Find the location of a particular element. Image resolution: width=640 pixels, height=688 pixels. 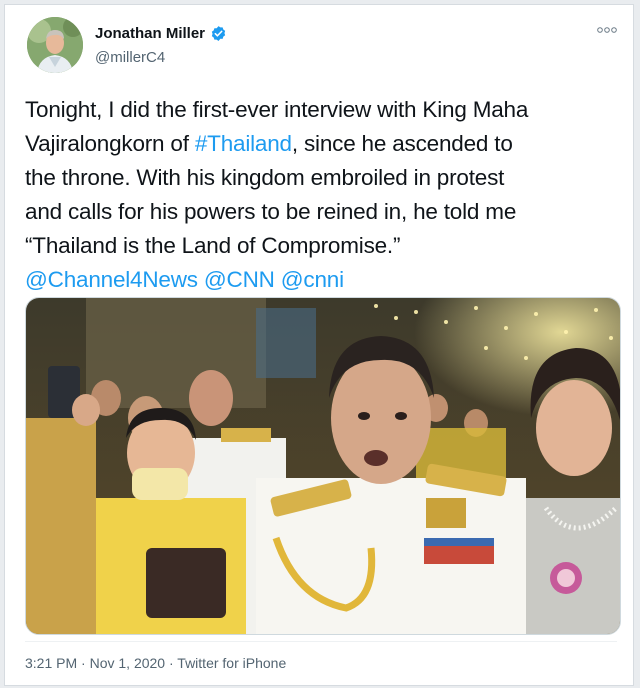

author-name: Jonathan Miller is located at coordinates (150, 33).